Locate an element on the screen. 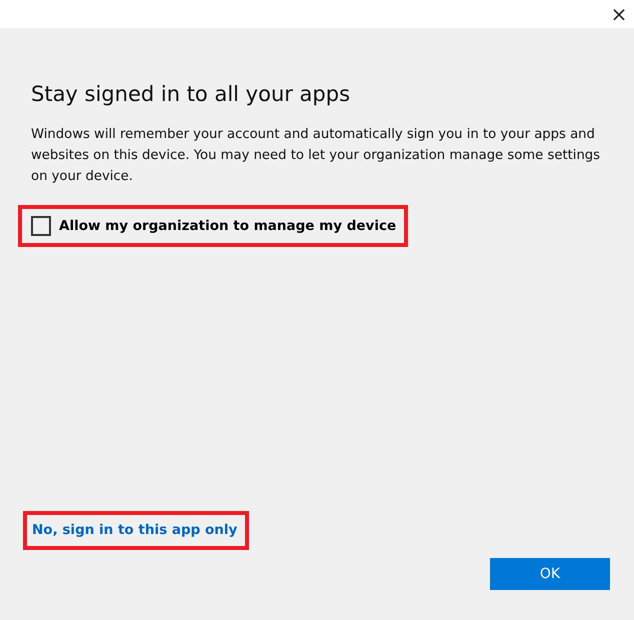 The width and height of the screenshot is (634, 620). sign-in-link: No, sign in to this app only is located at coordinates (136, 530).